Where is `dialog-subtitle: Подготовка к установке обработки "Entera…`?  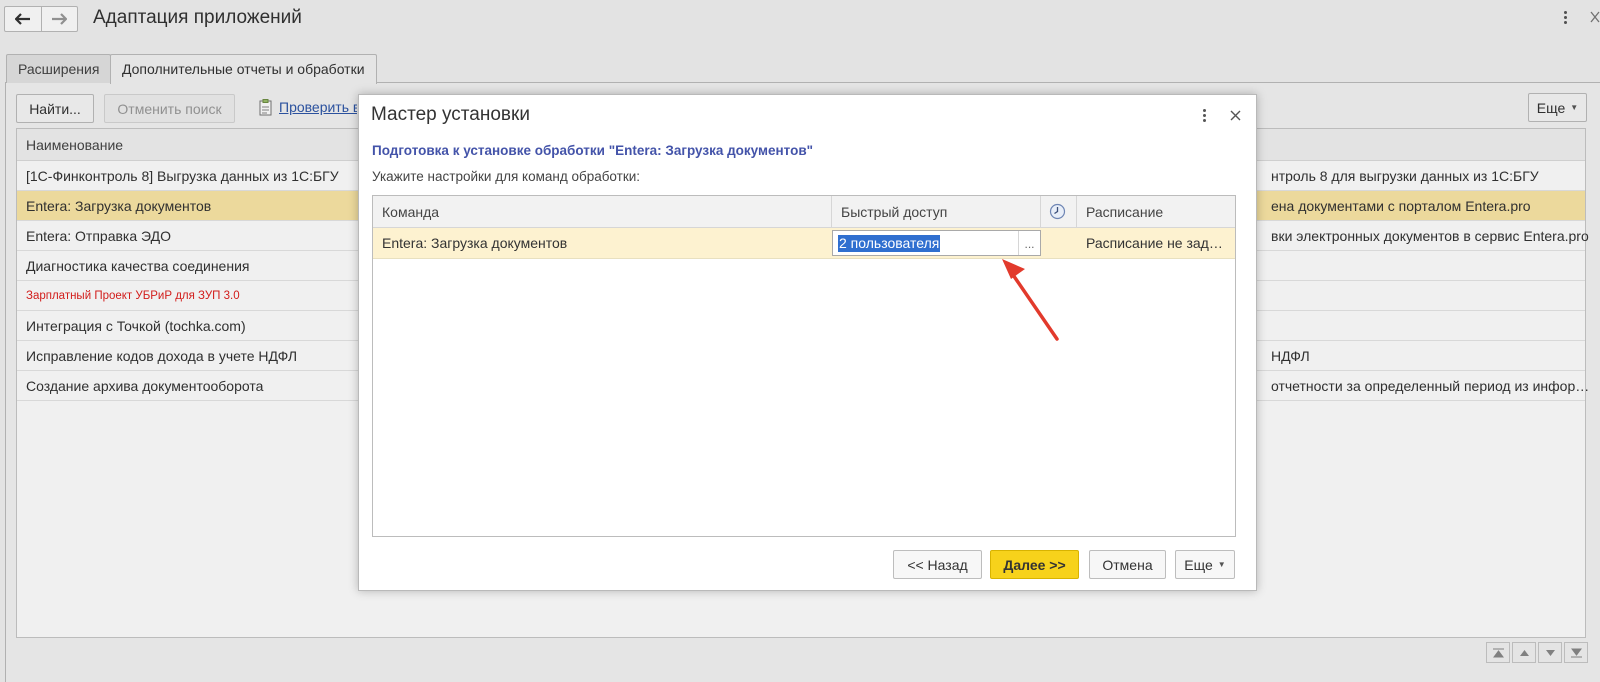
dialog-subtitle: Подготовка к установке обработки "Entera… is located at coordinates (593, 150).